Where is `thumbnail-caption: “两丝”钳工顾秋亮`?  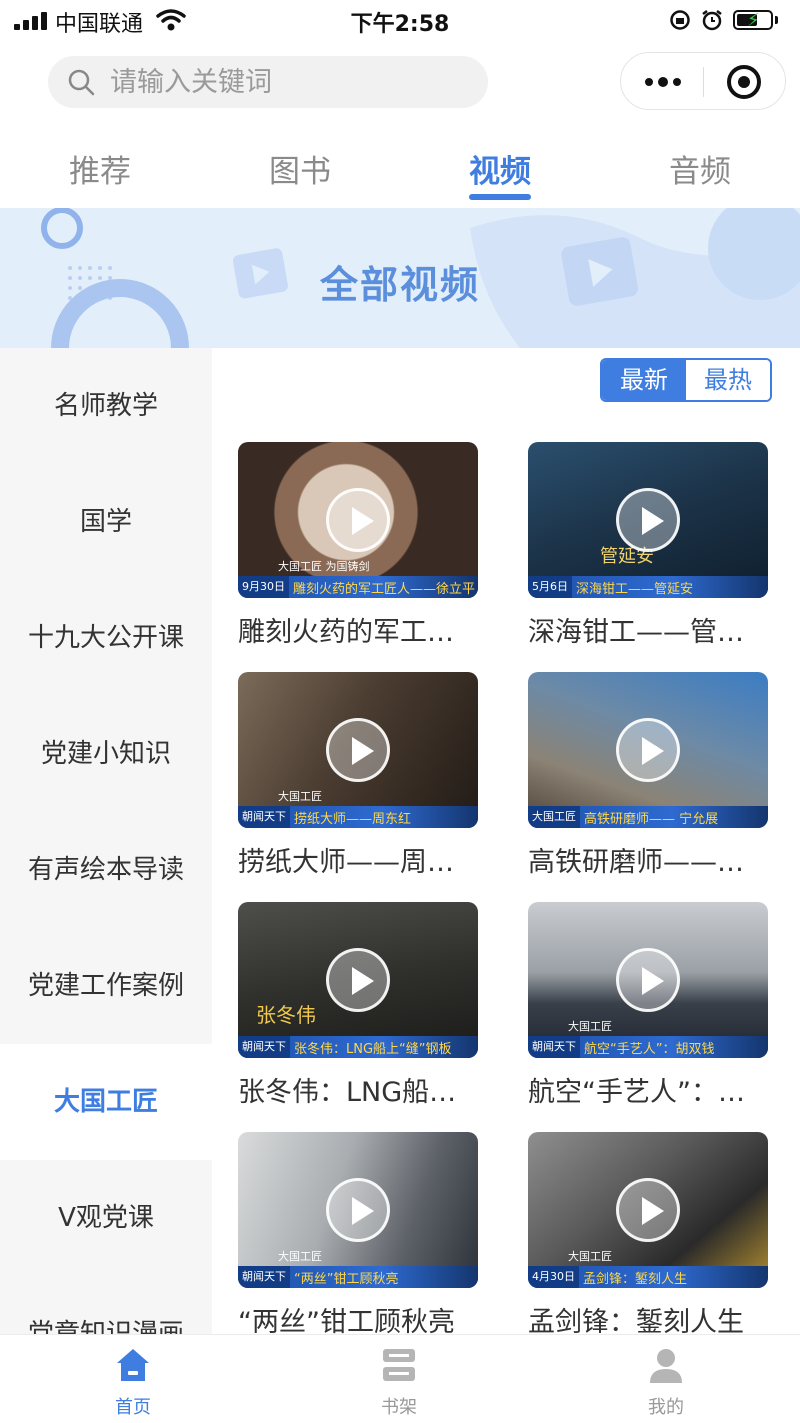
thumbnail-caption: “两丝”钳工顾秋亮 is located at coordinates (346, 1279).